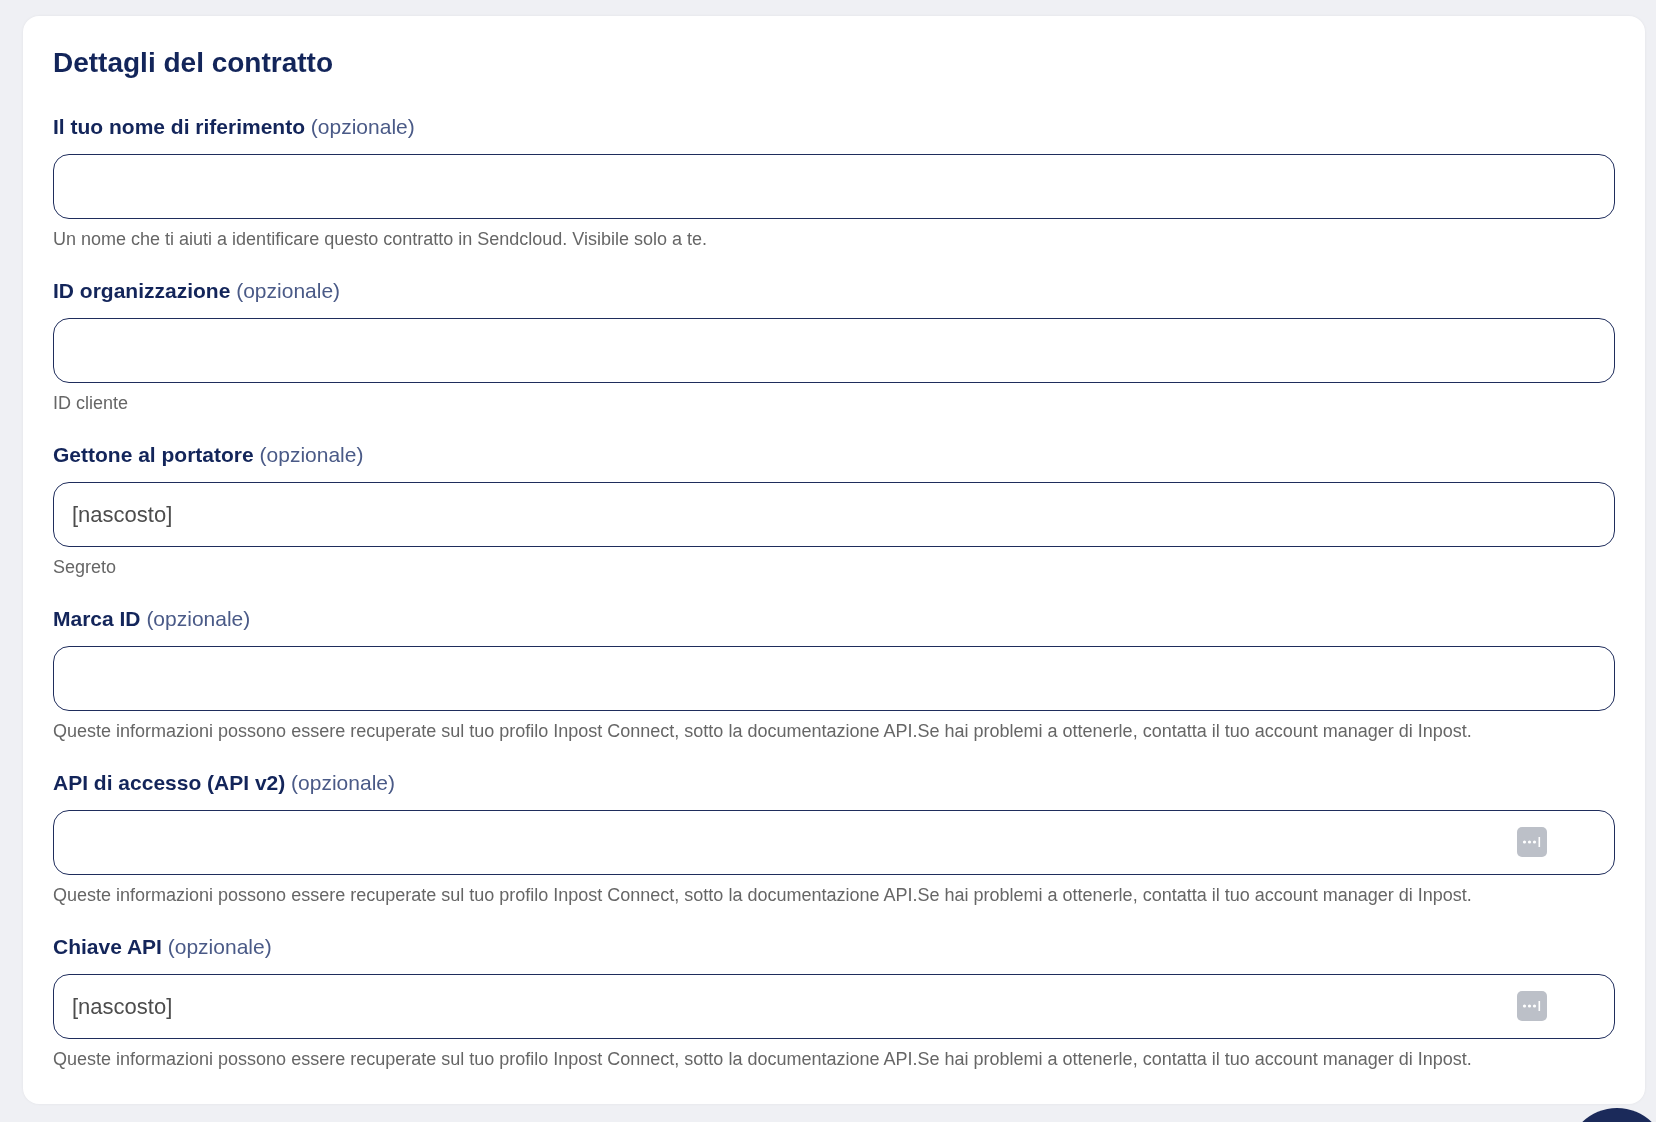 Image resolution: width=1656 pixels, height=1122 pixels. I want to click on help-text: Un nome che ti aiuti a identificare questo contratto in Sendcloud. Visibile solo a te., so click(380, 239).